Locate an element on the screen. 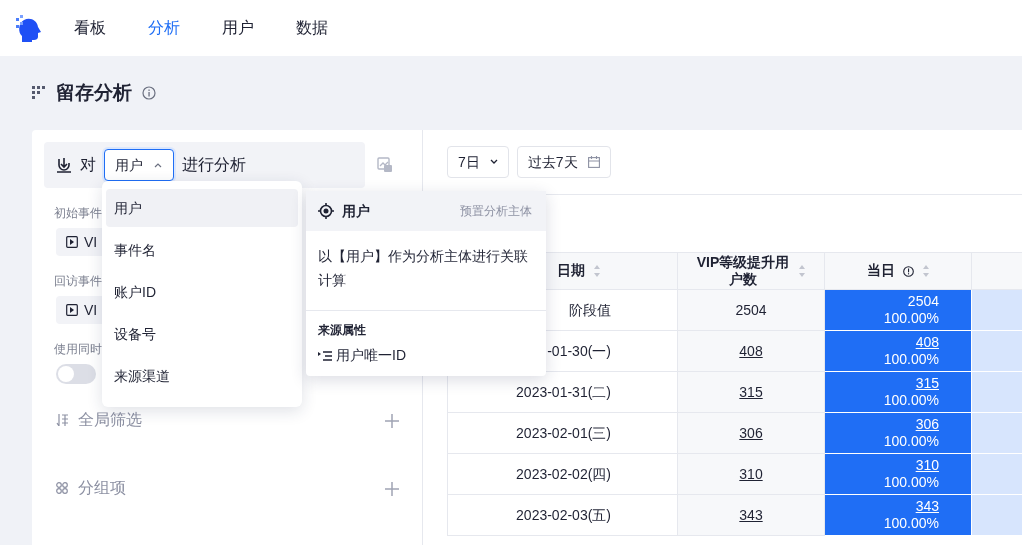 The height and width of the screenshot is (545, 1022). chart-icon is located at coordinates (385, 165).